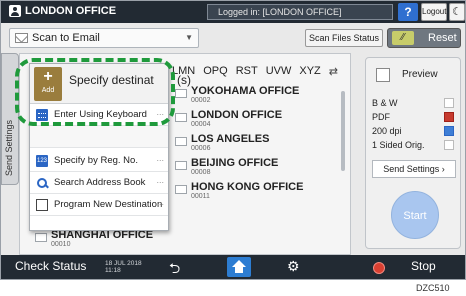 The height and width of the screenshot is (296, 466). I want to click on energy-saver-button: ☾, so click(457, 12).